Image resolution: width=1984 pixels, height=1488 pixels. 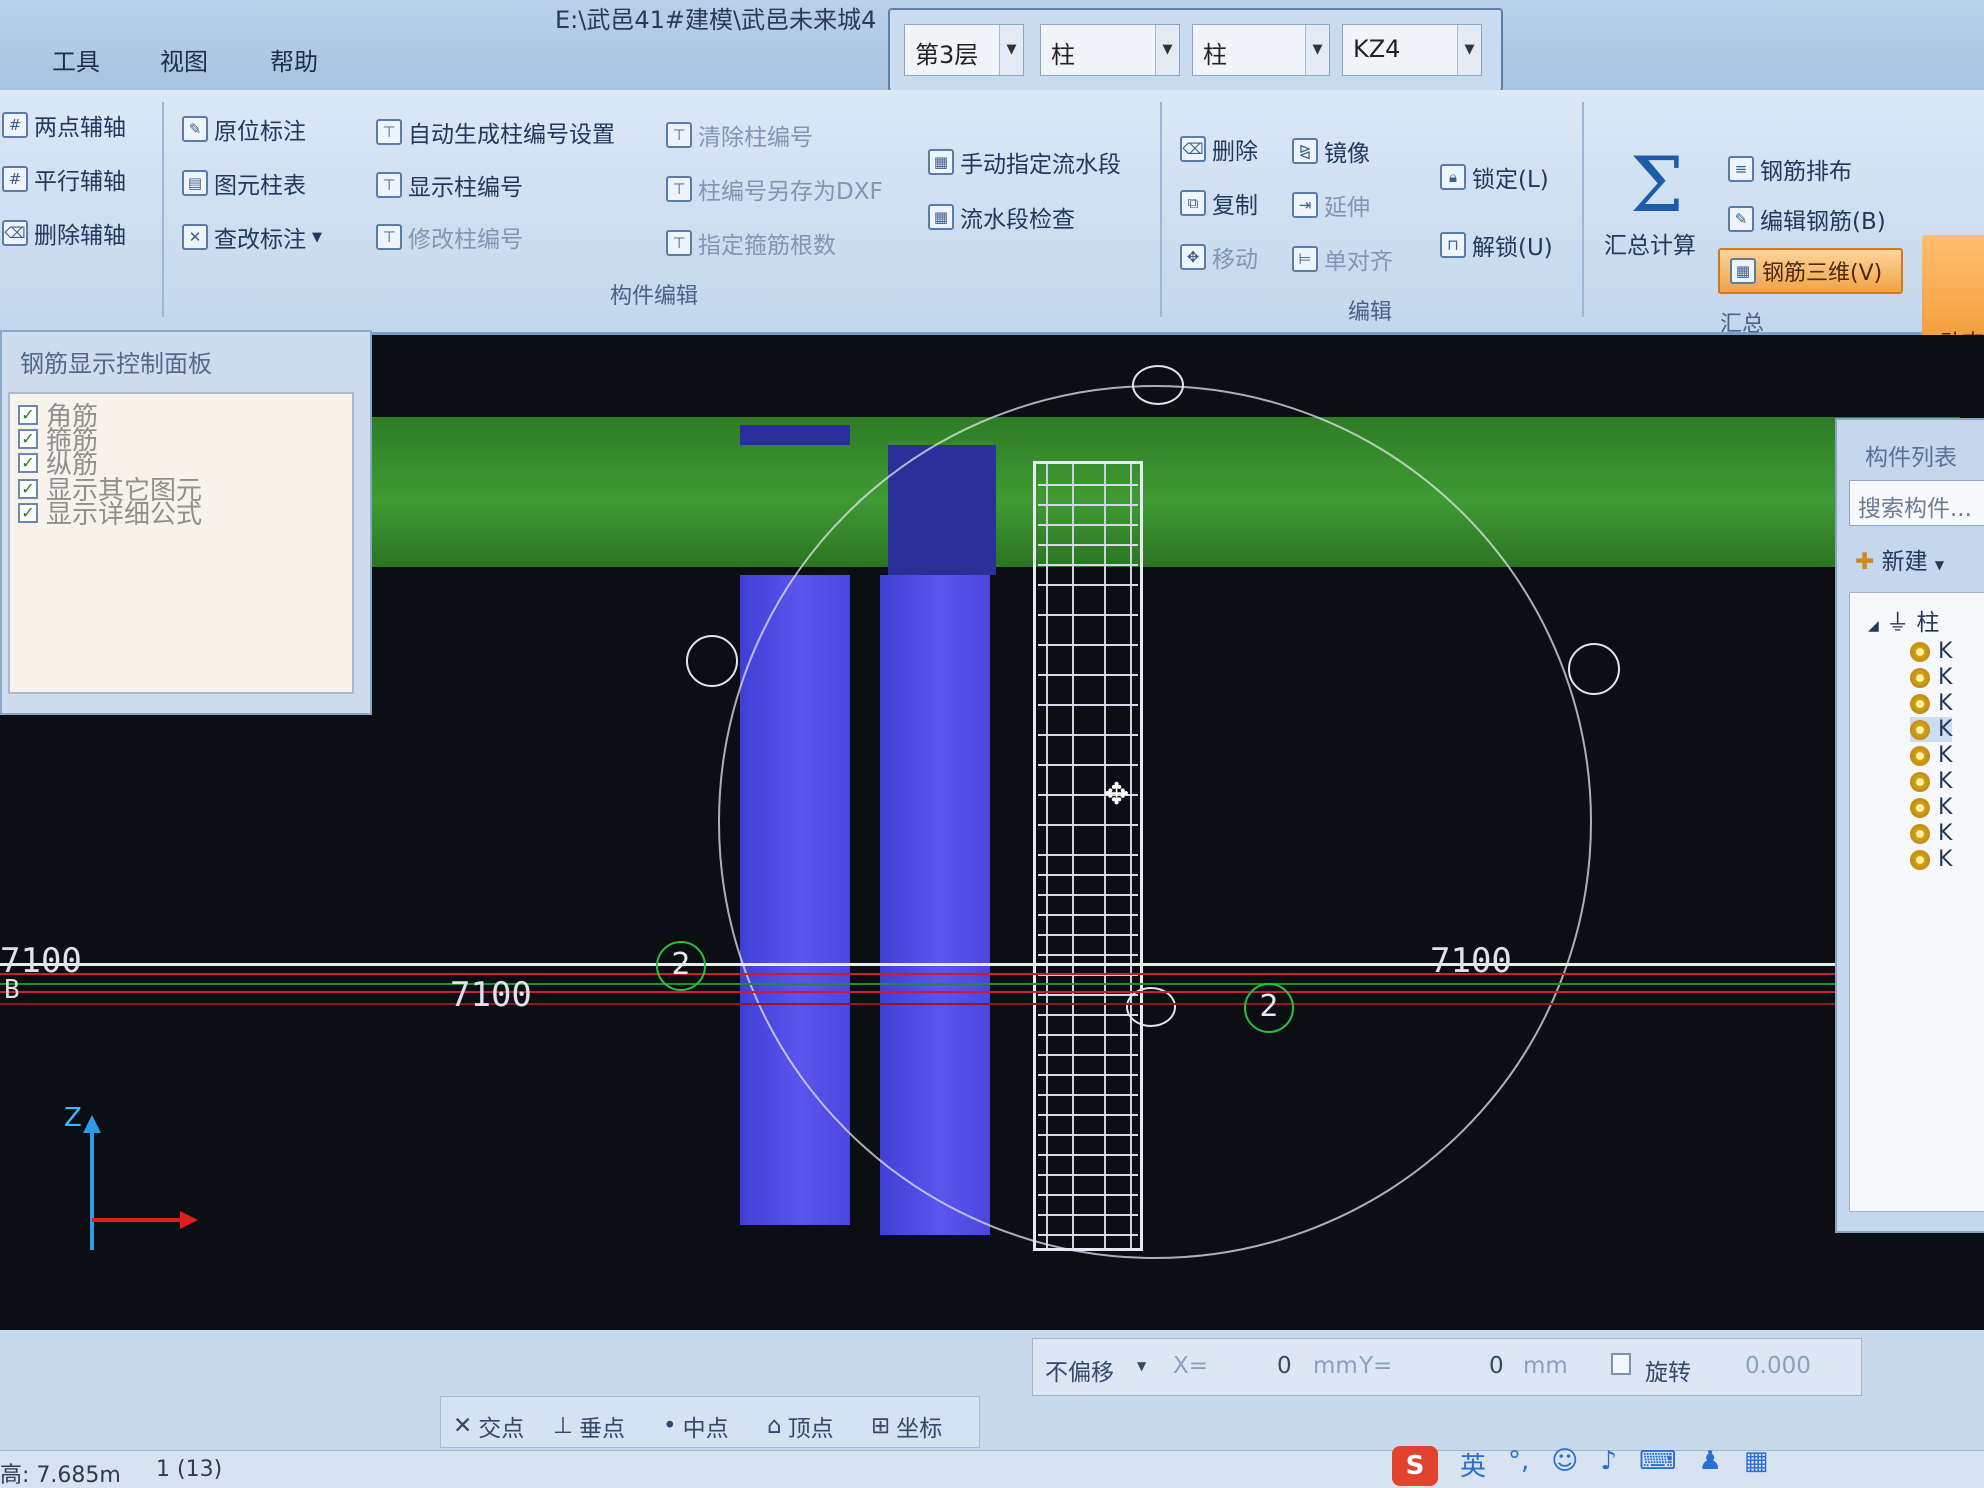 I want to click on delete-axis-button: ⌫ 删除辅轴, so click(x=64, y=233).